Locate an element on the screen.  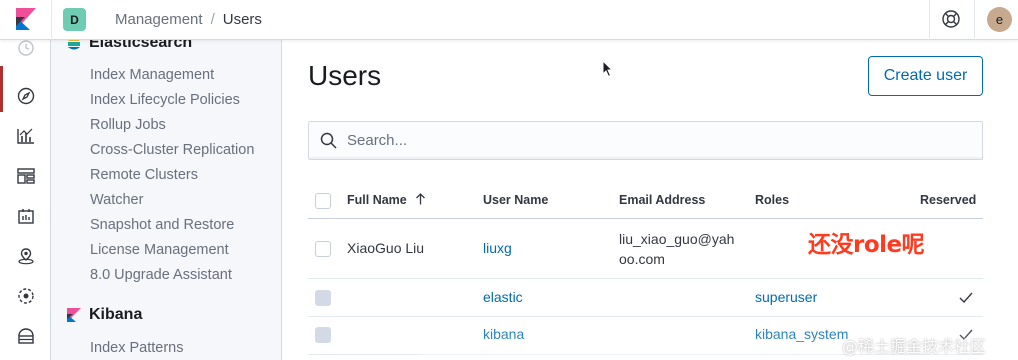
search-icon is located at coordinates (328, 140).